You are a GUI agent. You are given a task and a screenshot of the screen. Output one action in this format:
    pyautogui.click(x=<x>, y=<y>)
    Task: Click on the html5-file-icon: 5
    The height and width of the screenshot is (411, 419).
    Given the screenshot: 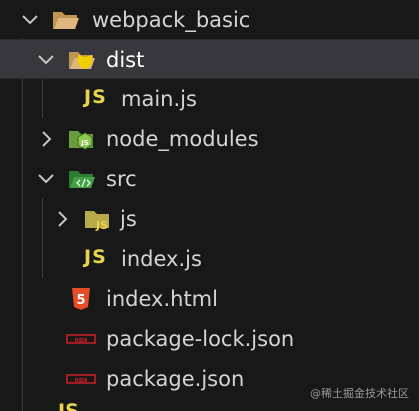 What is the action you would take?
    pyautogui.click(x=82, y=299)
    